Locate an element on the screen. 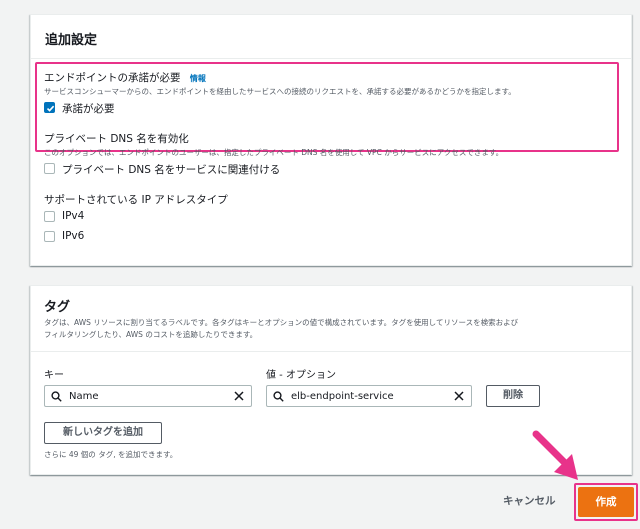  ipv6-label: IPv6 is located at coordinates (73, 236).